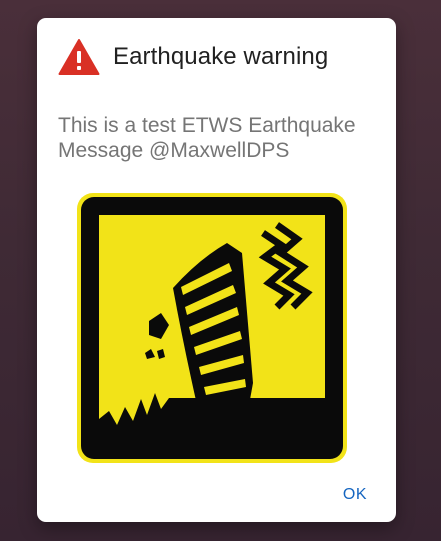  What do you see at coordinates (221, 56) in the screenshot?
I see `dialog-title: Earthquake warning` at bounding box center [221, 56].